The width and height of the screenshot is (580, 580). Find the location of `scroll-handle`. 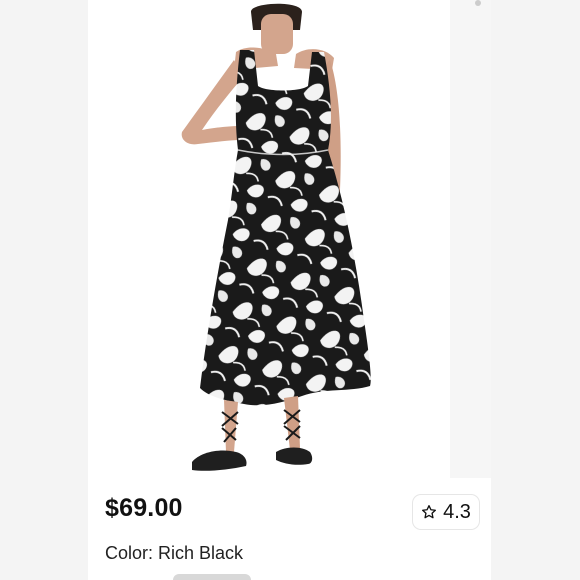

scroll-handle is located at coordinates (212, 577).